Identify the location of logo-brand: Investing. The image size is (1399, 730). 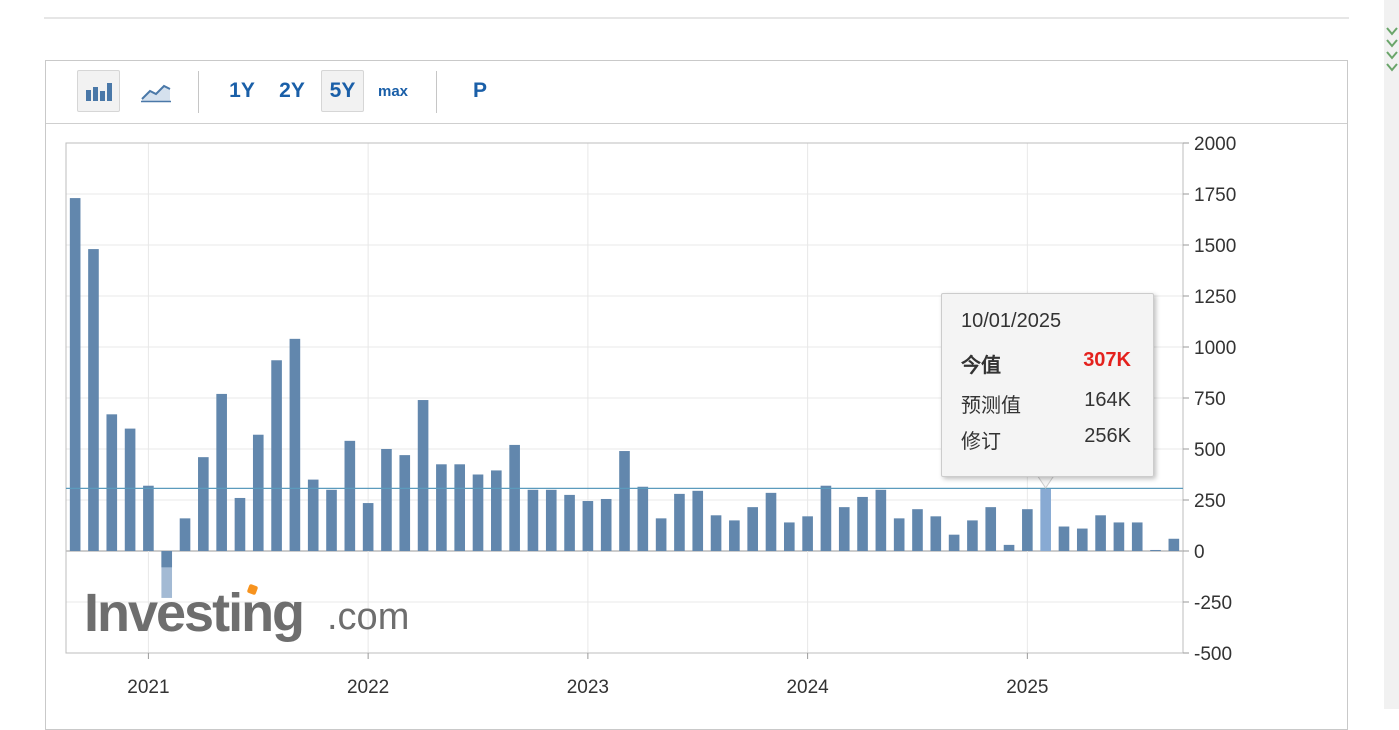
(194, 613).